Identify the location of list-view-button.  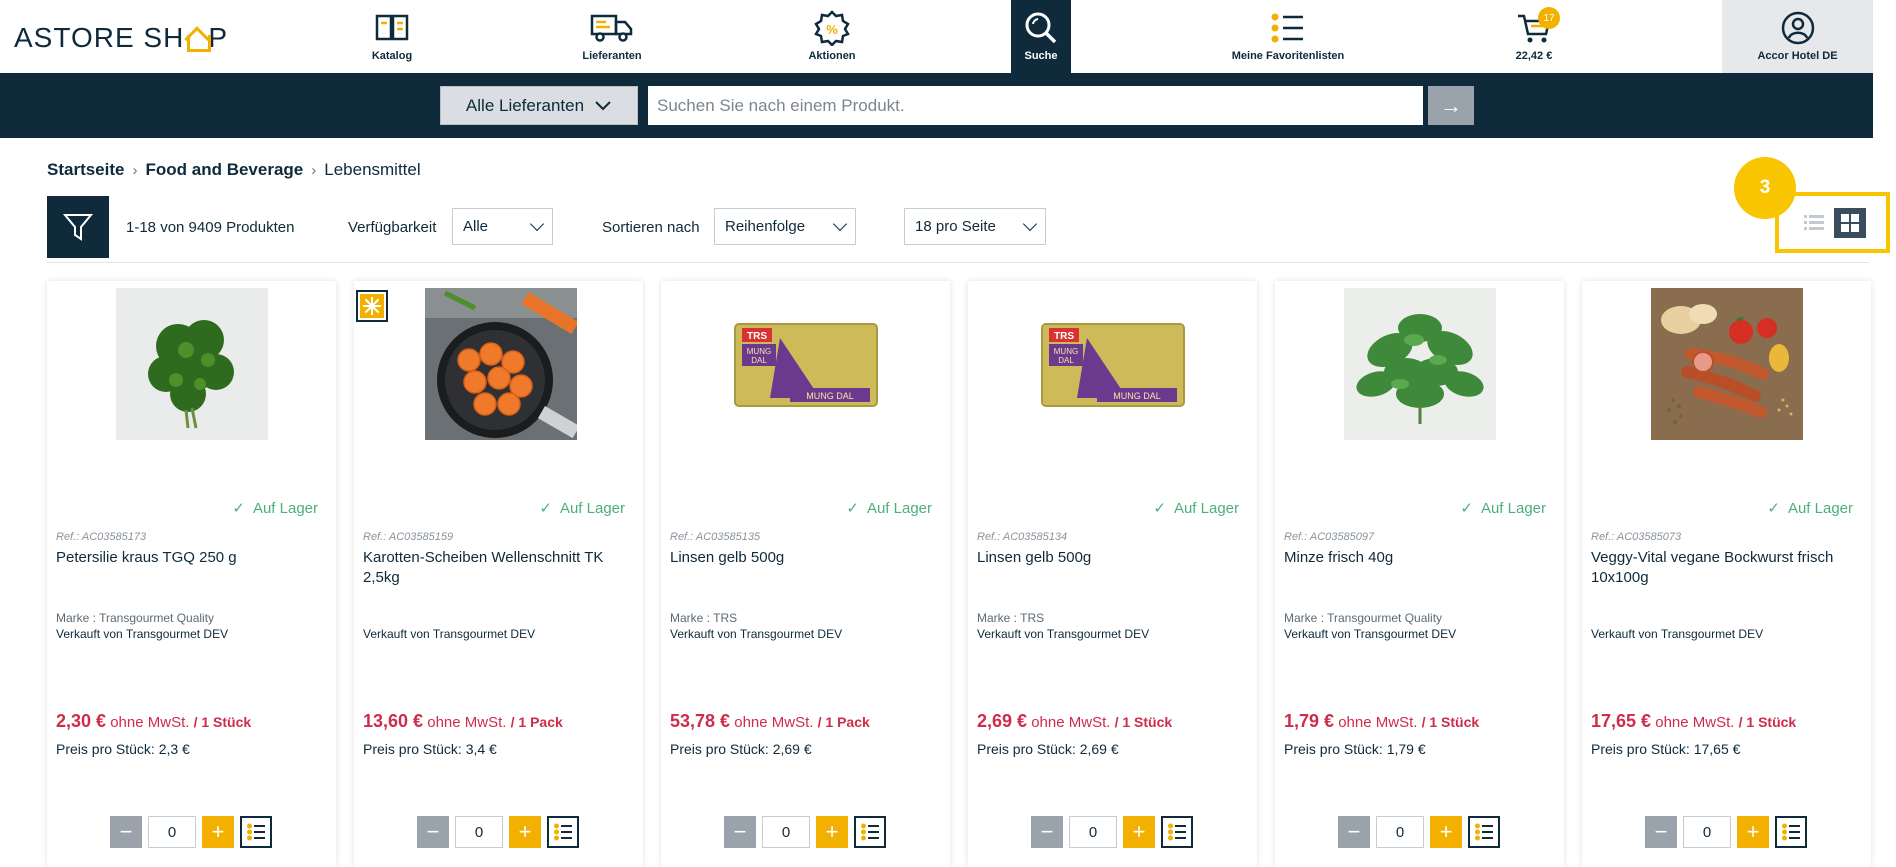
(1814, 223).